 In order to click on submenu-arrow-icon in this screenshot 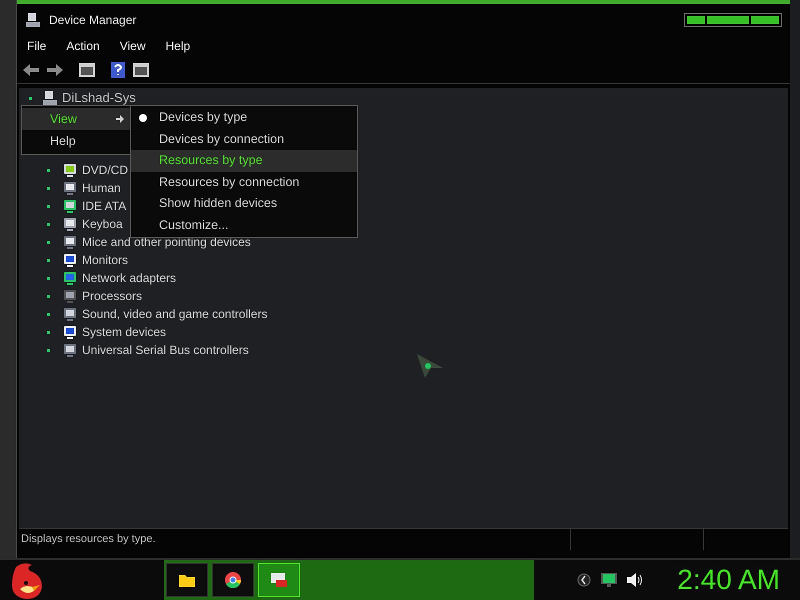, I will do `click(120, 119)`.